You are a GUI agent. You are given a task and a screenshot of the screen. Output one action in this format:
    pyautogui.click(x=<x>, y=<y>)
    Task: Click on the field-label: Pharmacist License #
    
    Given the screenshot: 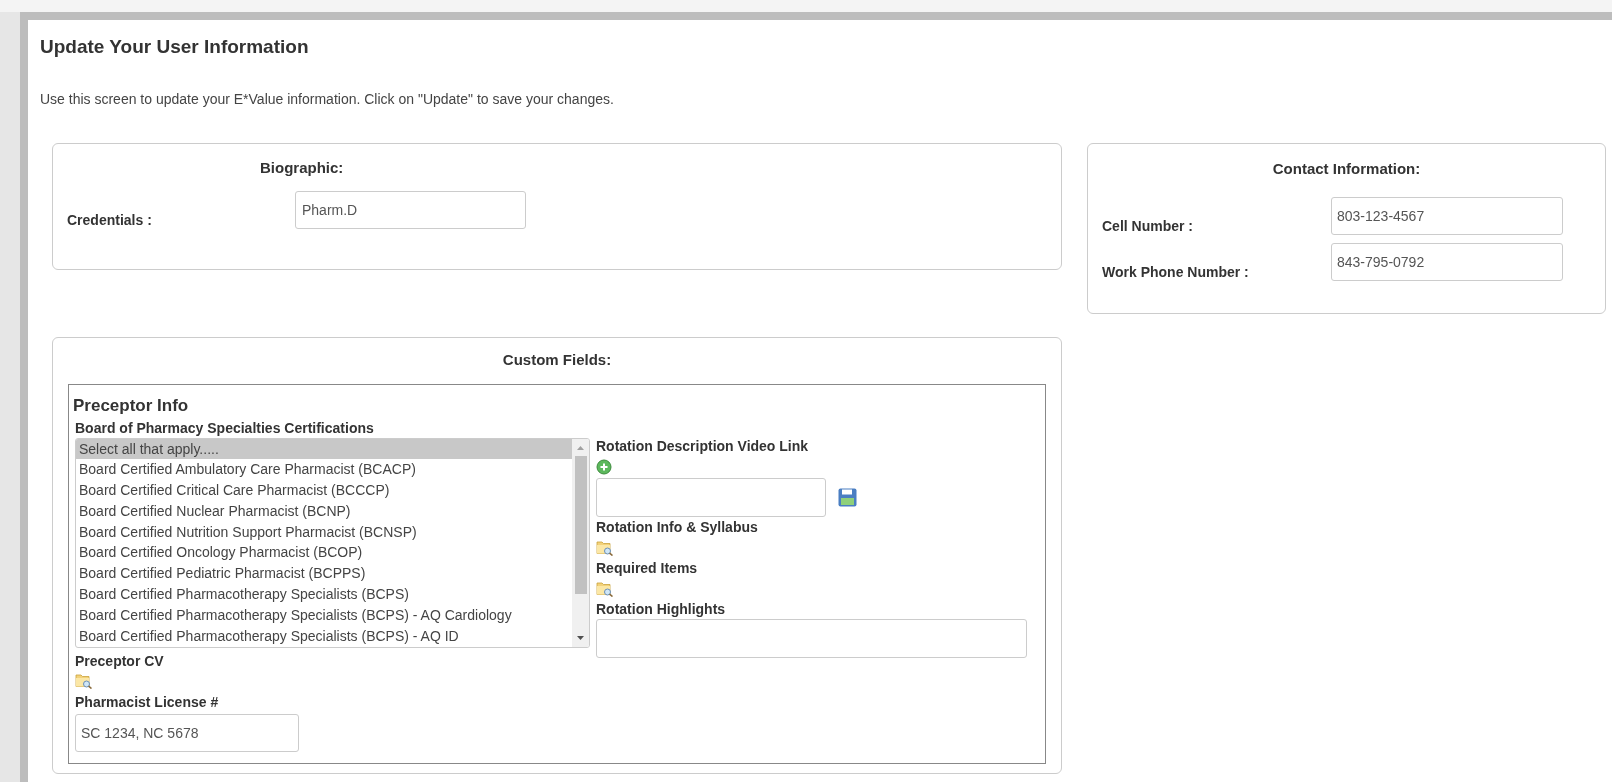 What is the action you would take?
    pyautogui.click(x=147, y=702)
    